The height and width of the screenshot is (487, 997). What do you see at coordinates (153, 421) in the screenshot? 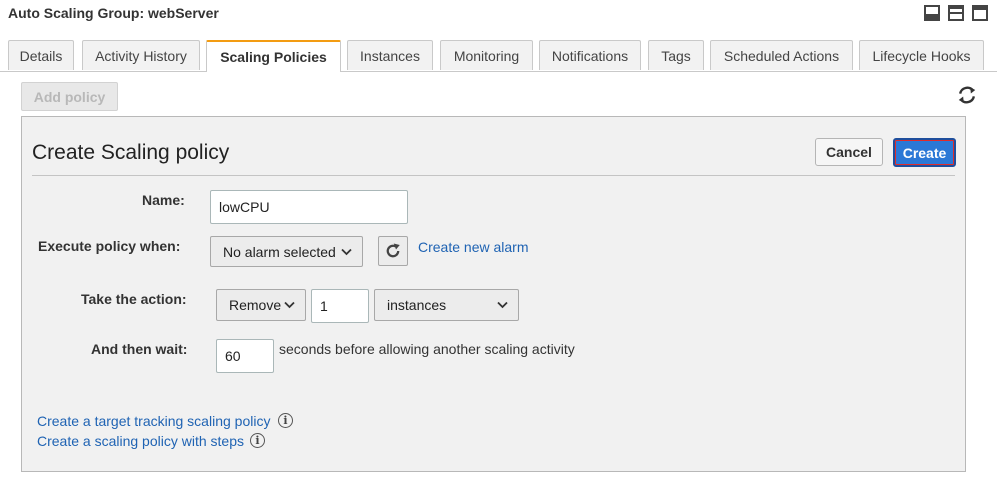
I see `target-tracking-policy-link: Create a target tracking scaling policy` at bounding box center [153, 421].